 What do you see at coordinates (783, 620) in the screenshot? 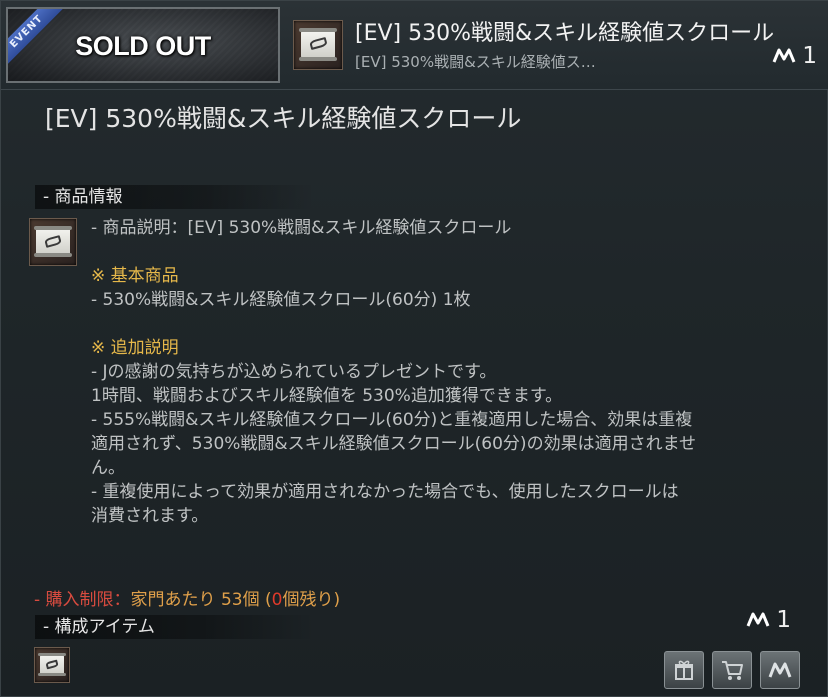
I see `bottom-price-value: 1` at bounding box center [783, 620].